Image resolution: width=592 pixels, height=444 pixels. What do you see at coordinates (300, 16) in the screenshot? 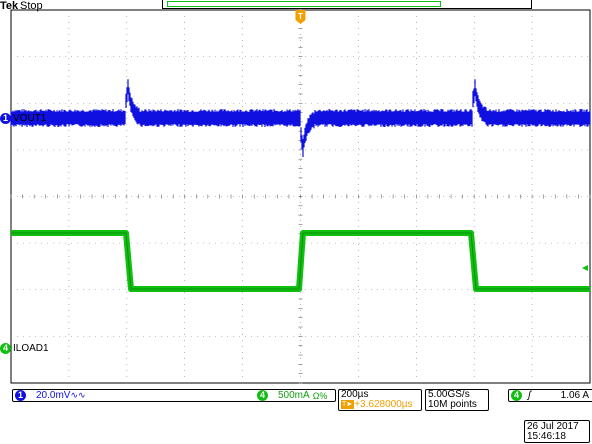
I see `trigger-position-letter: T` at bounding box center [300, 16].